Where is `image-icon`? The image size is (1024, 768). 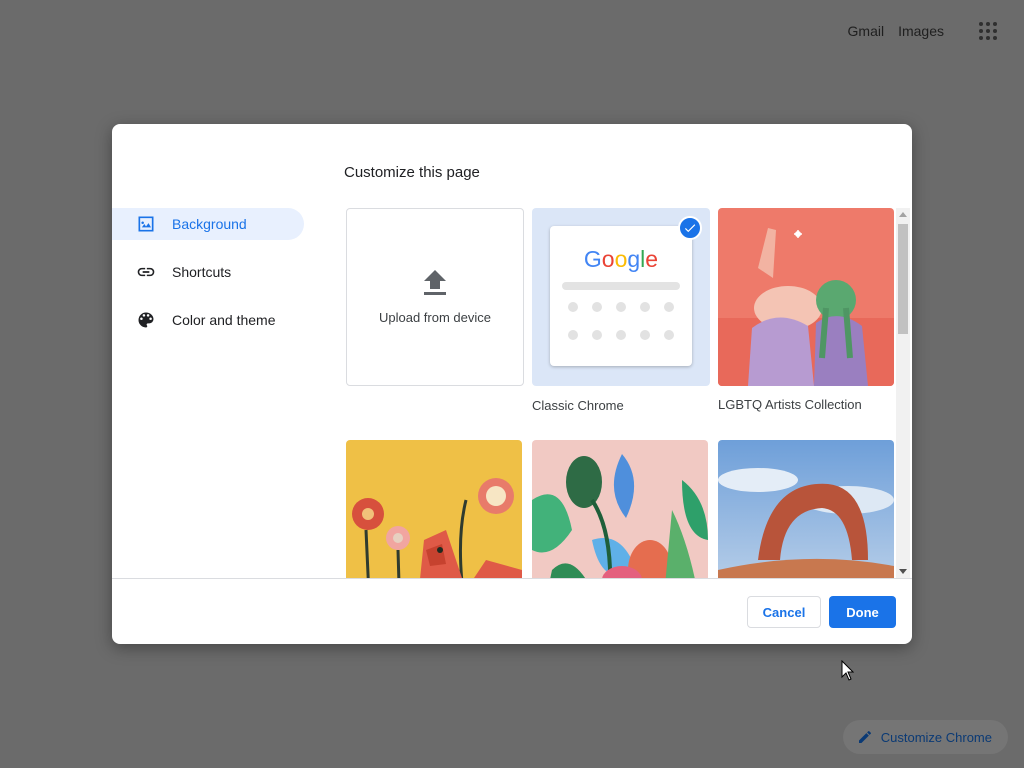
image-icon is located at coordinates (146, 224).